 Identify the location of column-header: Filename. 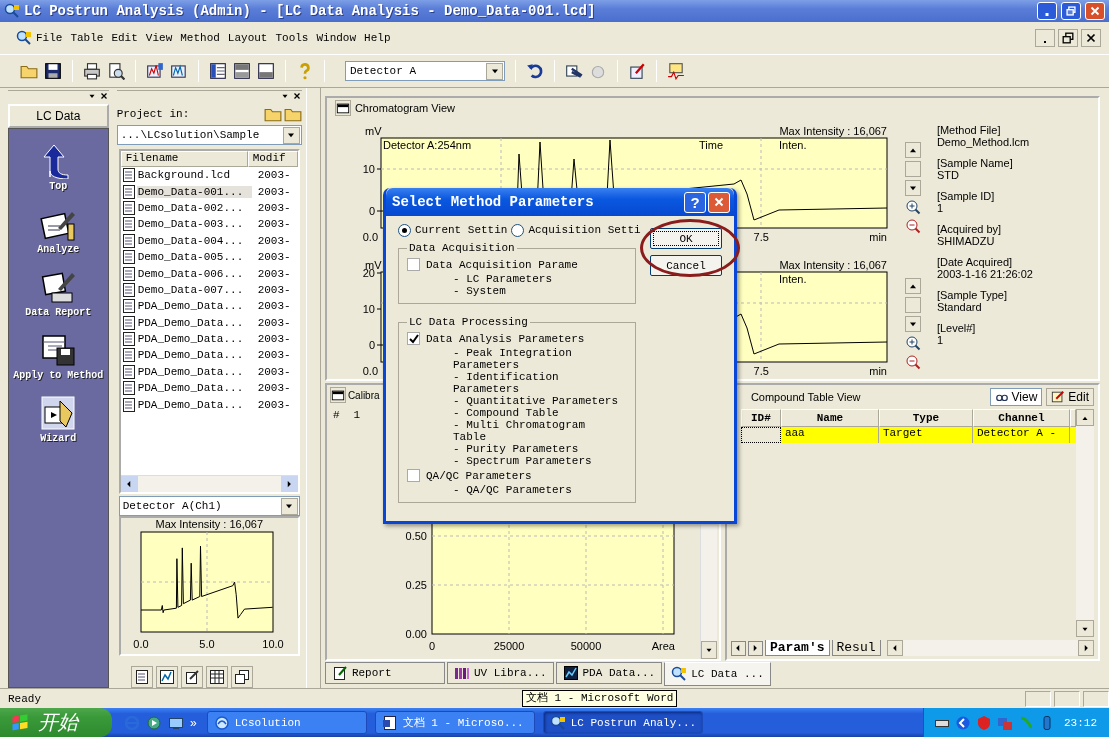
(184, 159).